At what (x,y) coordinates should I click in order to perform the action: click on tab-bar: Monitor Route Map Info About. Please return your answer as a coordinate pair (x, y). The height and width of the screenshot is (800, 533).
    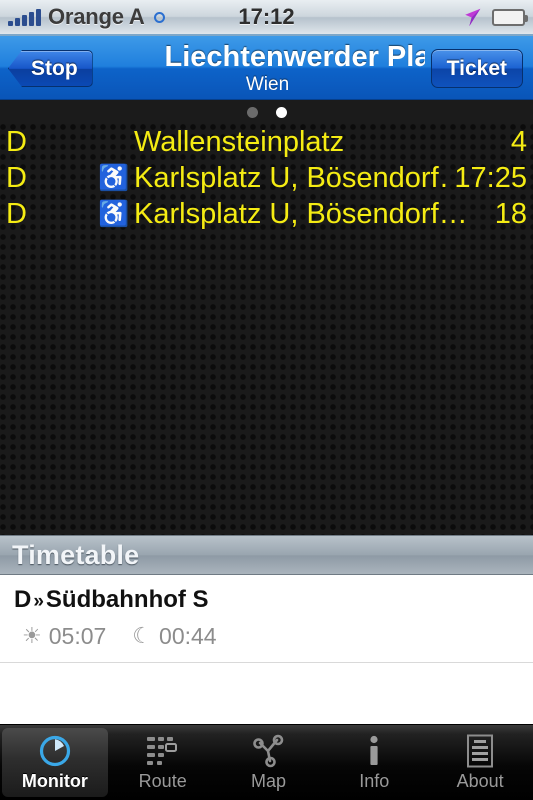
    Looking at the image, I should click on (266, 762).